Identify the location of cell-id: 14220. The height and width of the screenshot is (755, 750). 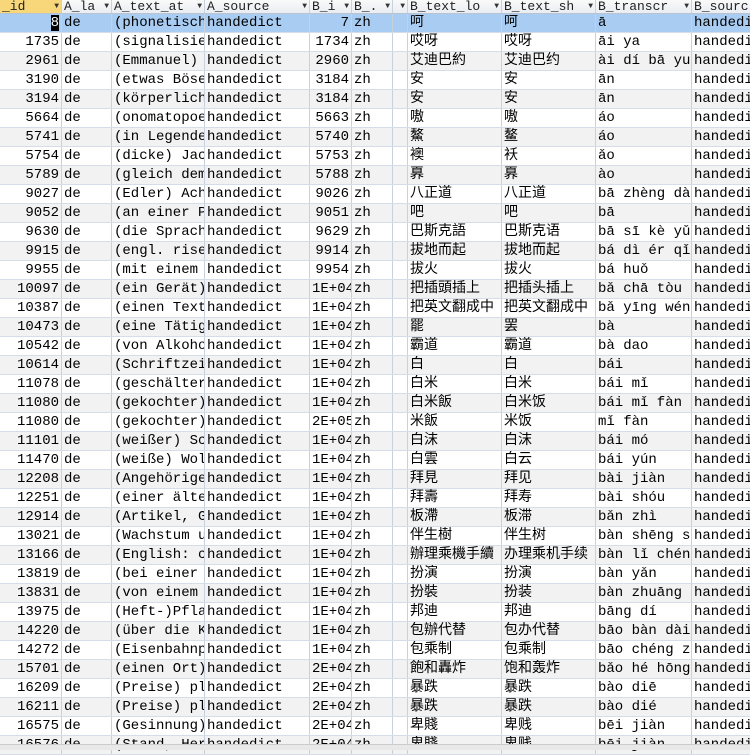
(31, 631).